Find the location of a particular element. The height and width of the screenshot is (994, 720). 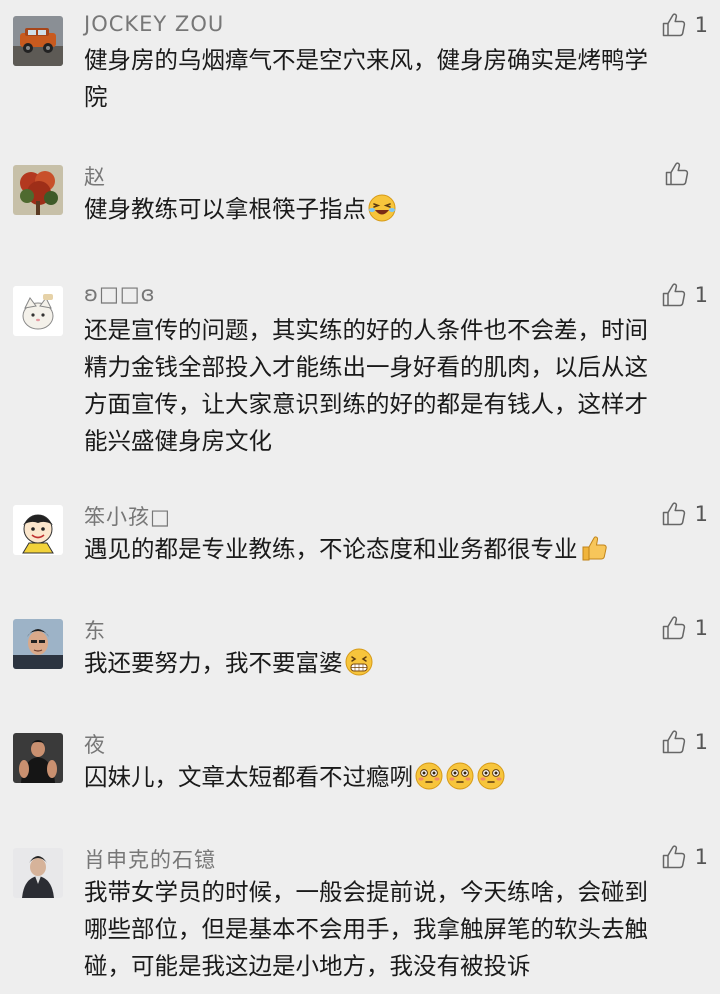

cartoon-cat-avatar-icon is located at coordinates (38, 311).